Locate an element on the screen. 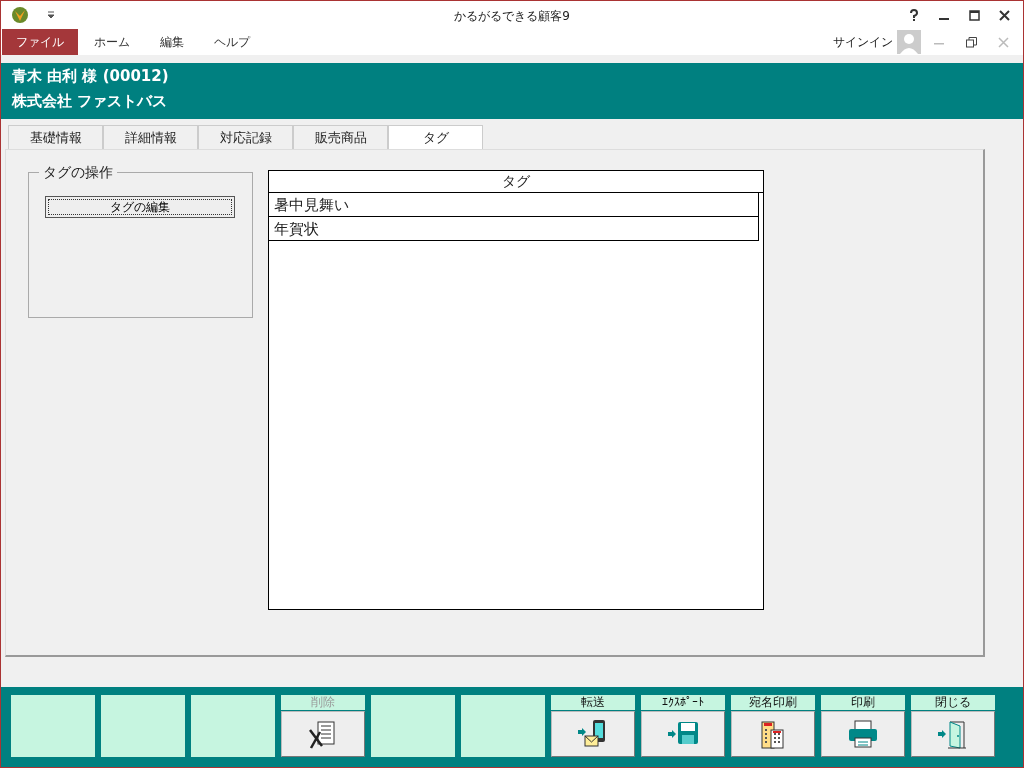  button-label: ｴｸｽﾎﾟｰﾄ is located at coordinates (683, 702).